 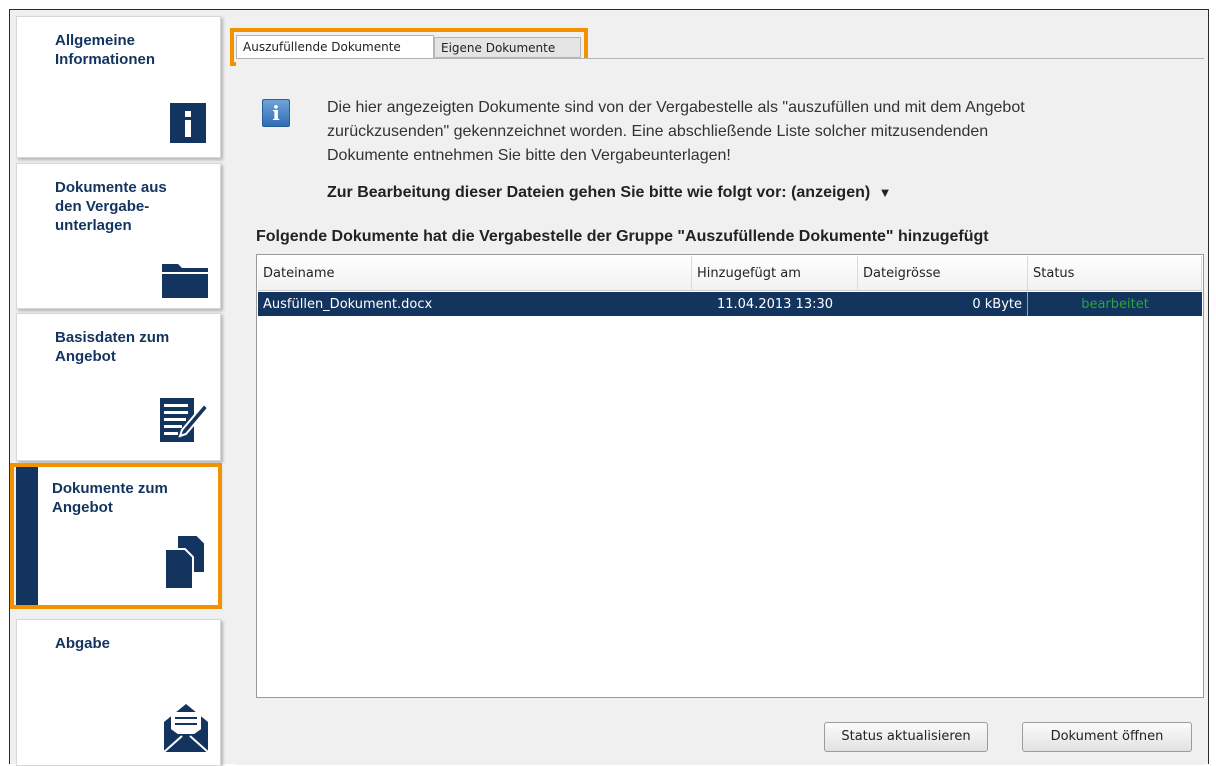 I want to click on envelope-icon, so click(x=186, y=730).